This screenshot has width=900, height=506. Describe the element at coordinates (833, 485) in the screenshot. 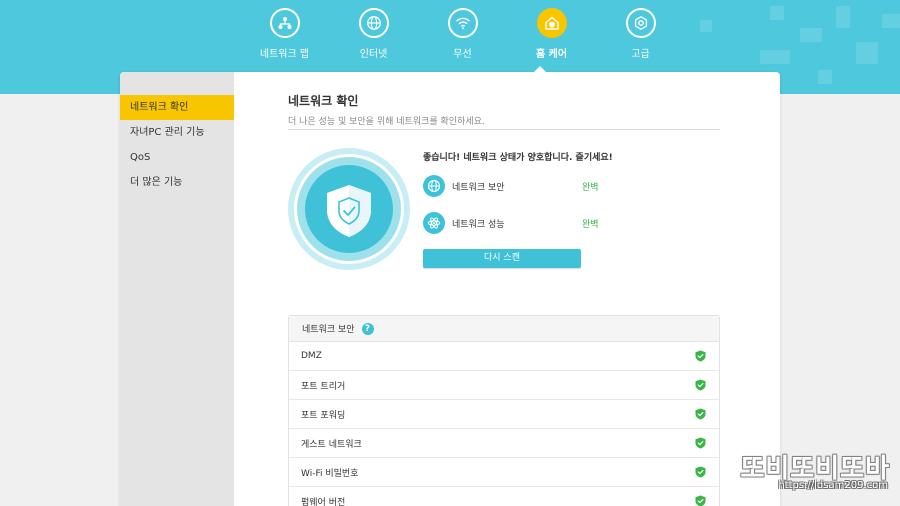

I see `watermark-url: https://idsam209.com` at that location.